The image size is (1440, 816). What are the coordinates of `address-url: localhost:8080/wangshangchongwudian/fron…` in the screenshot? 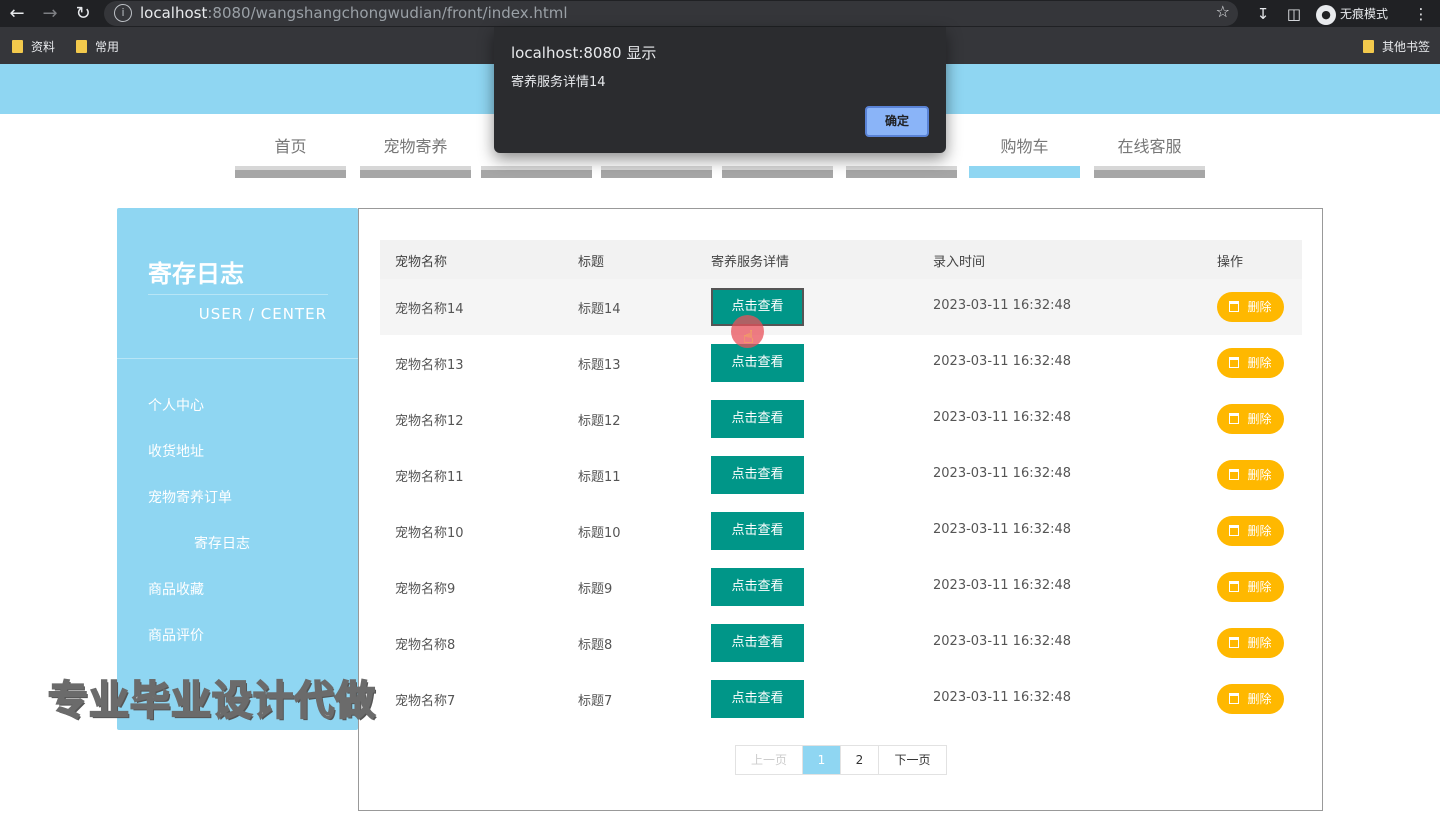 It's located at (354, 13).